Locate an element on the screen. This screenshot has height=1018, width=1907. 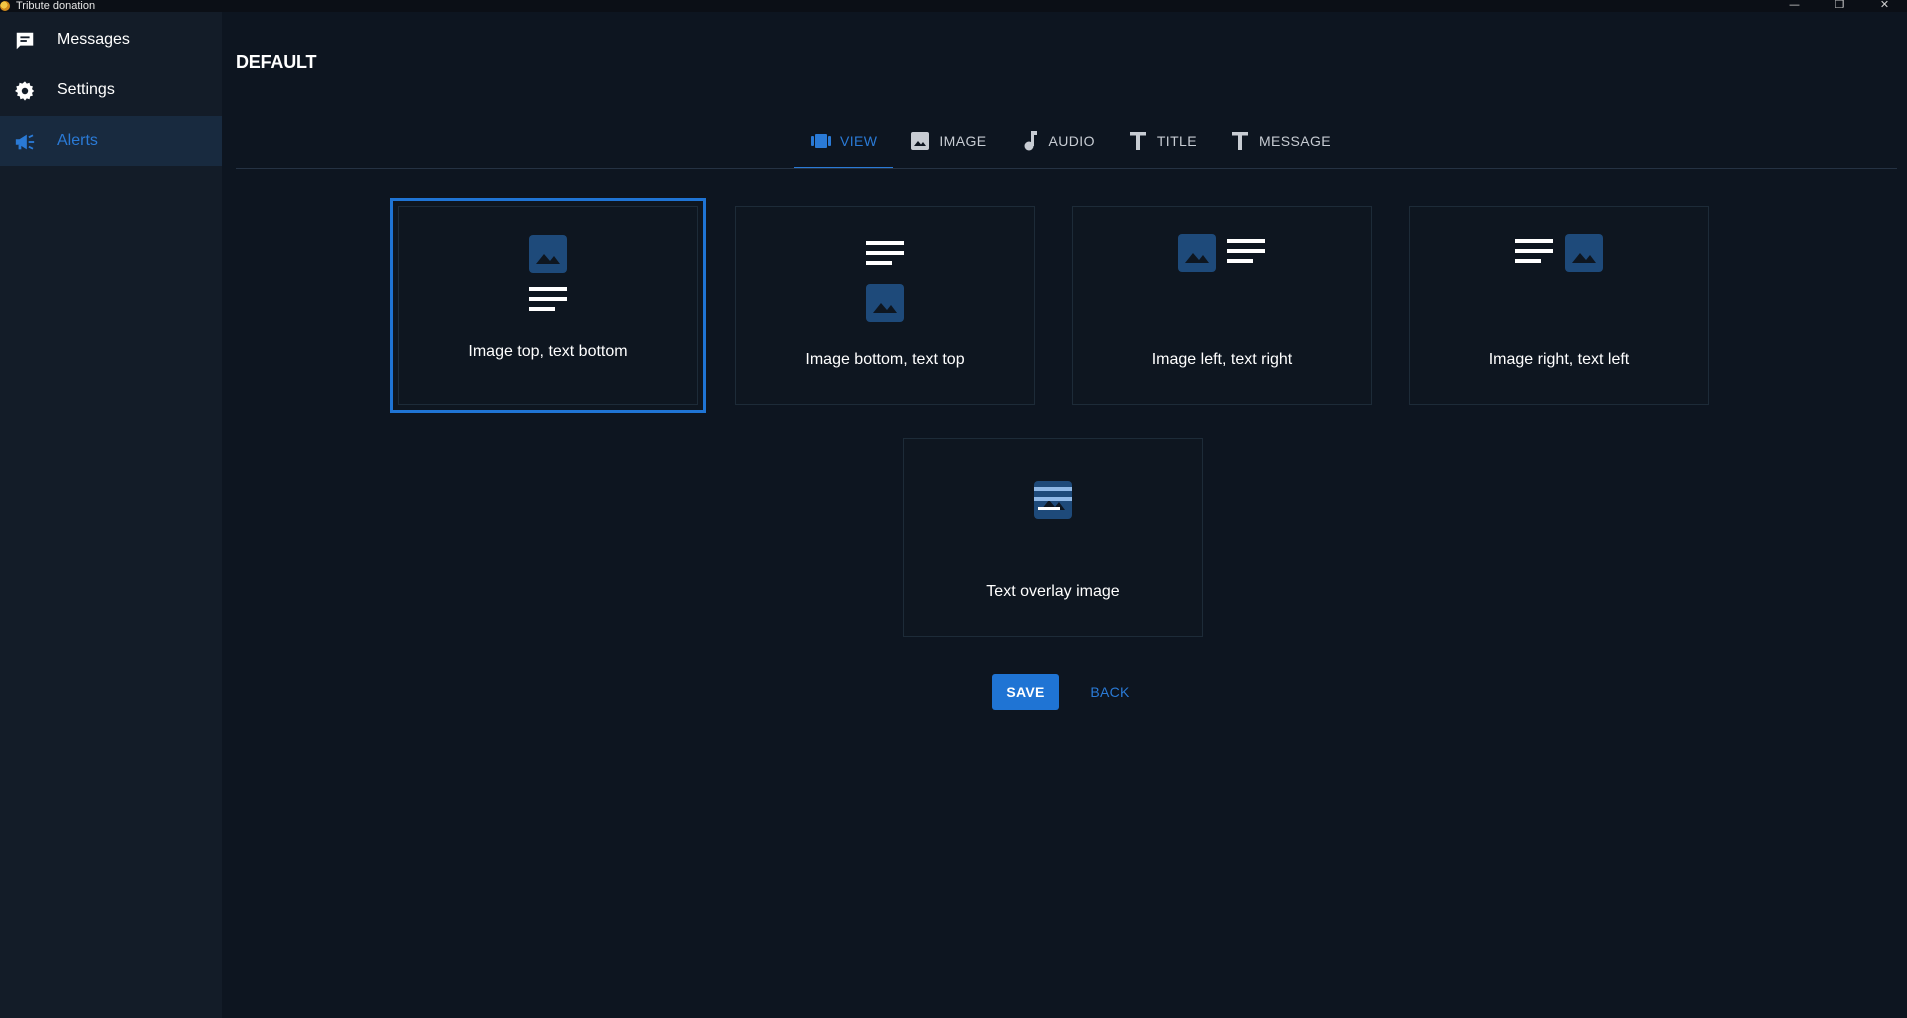
layout-card-image-top: Image top, text bottom is located at coordinates (548, 305).